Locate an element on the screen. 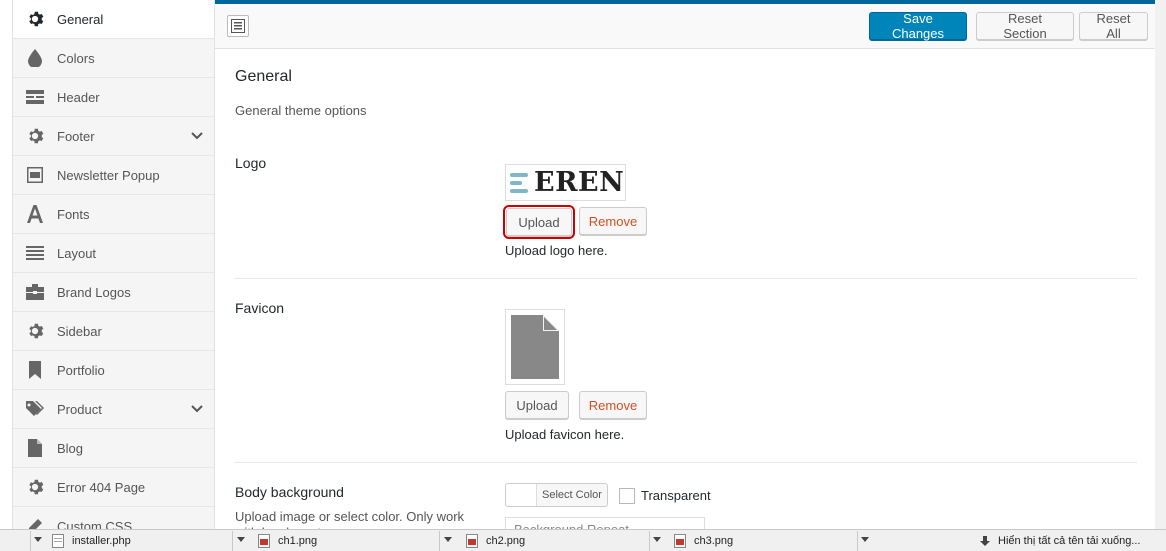  favicon-label: Favicon is located at coordinates (260, 308).